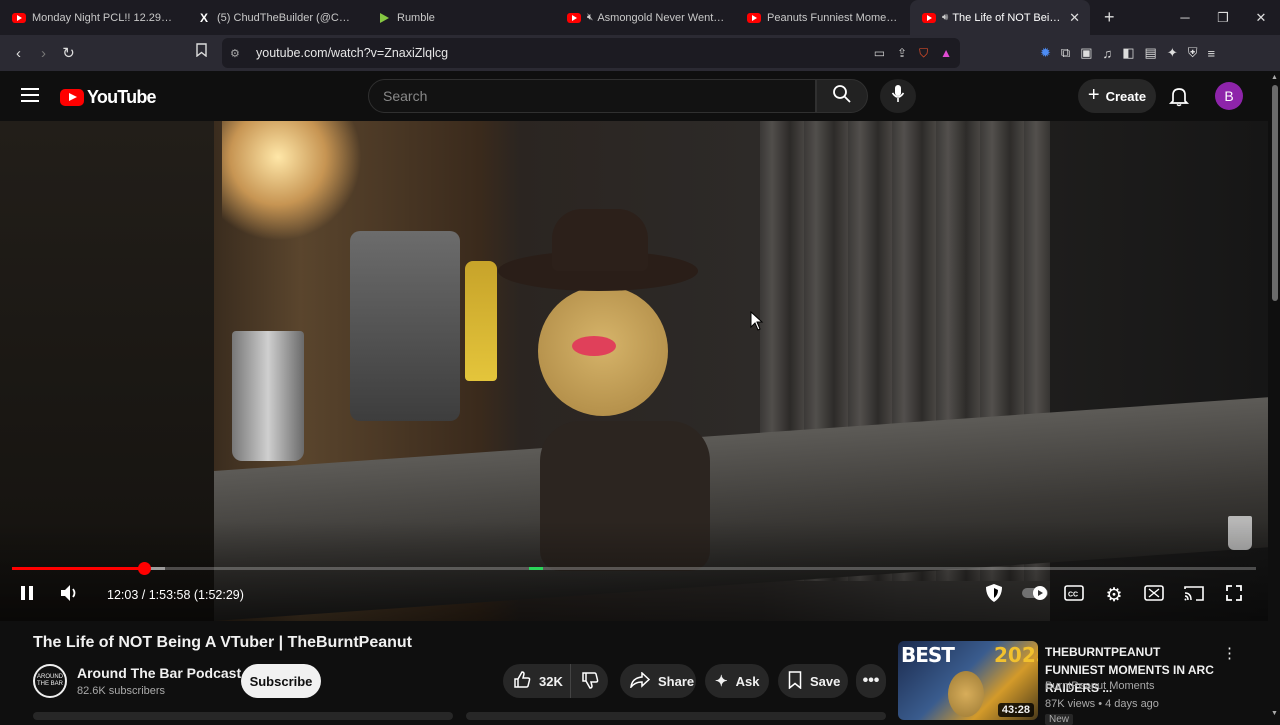 This screenshot has width=1280, height=725. What do you see at coordinates (43, 53) in the screenshot?
I see `forward-icon: ›` at bounding box center [43, 53].